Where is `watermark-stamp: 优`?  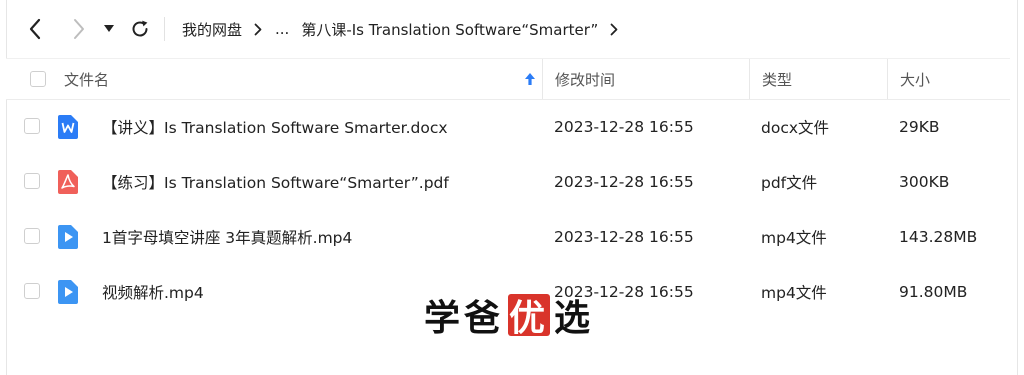 watermark-stamp: 优 is located at coordinates (529, 316).